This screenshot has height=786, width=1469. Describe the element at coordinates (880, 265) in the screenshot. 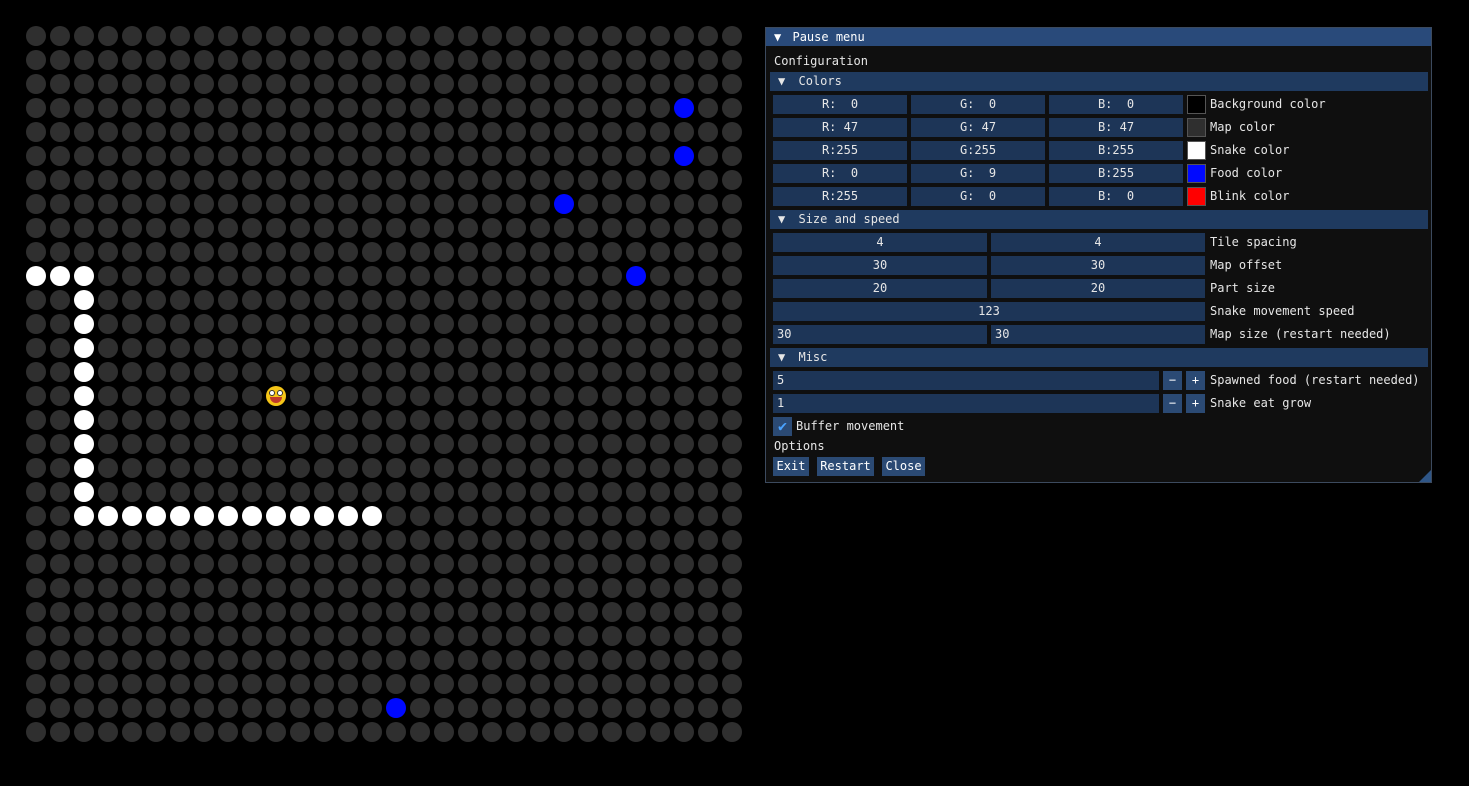

I see `map-offset-x-field: 30` at that location.